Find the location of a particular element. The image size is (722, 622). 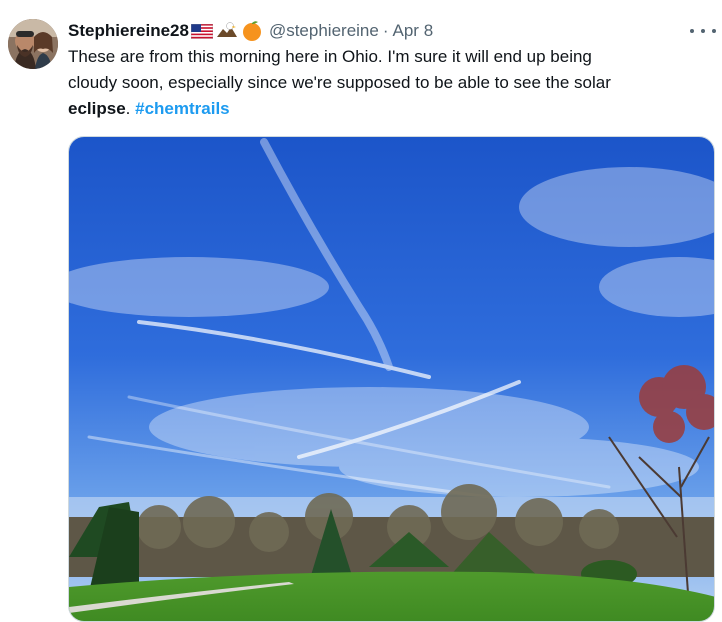

eagle-icon is located at coordinates (227, 31).